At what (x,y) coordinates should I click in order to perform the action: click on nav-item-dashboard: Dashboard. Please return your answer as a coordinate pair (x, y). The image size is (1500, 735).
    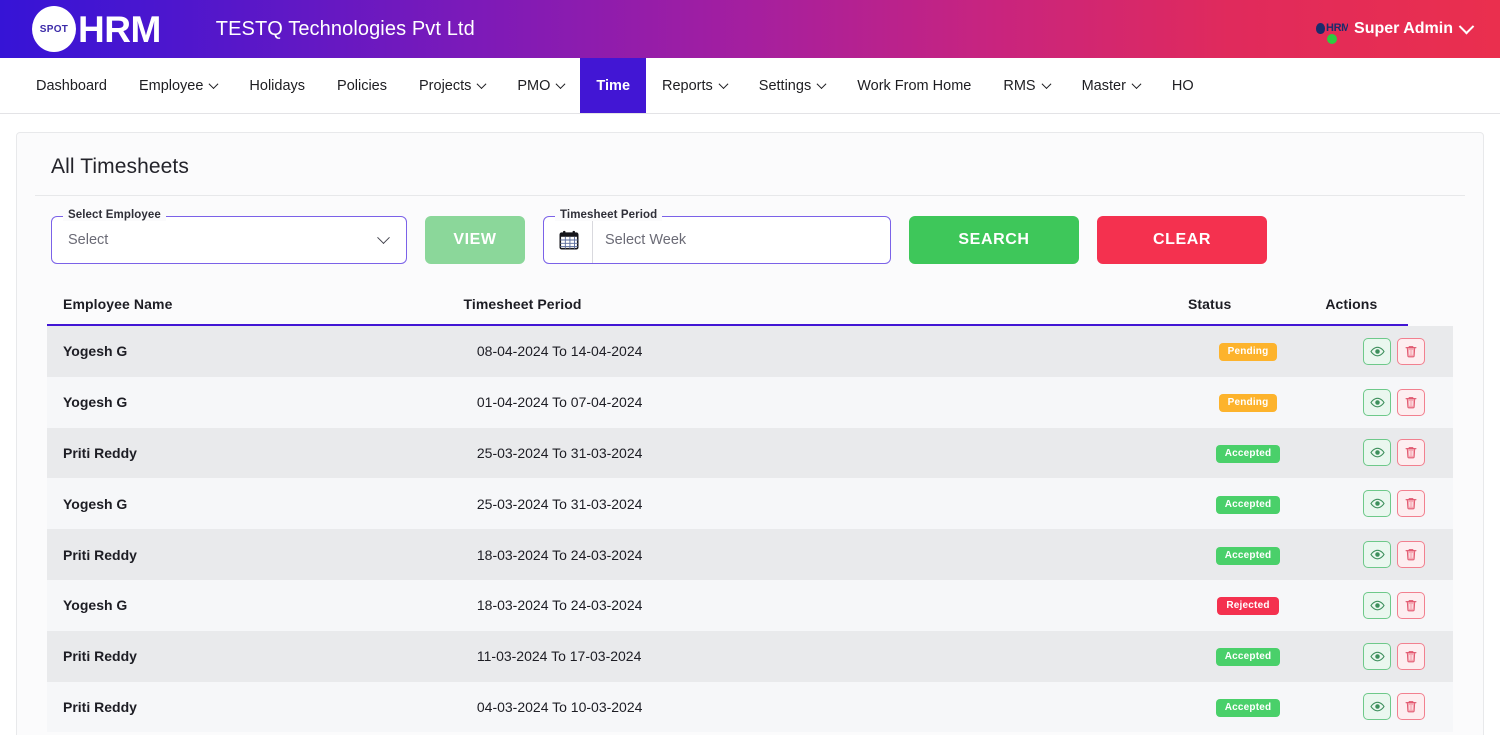
    Looking at the image, I should click on (71, 85).